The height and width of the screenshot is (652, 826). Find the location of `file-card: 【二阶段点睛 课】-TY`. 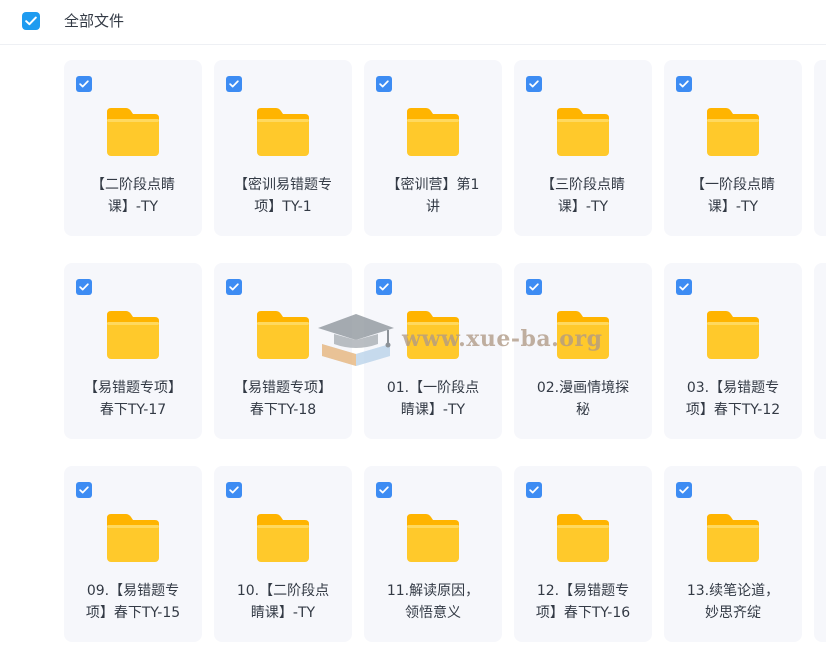

file-card: 【二阶段点睛 课】-TY is located at coordinates (133, 148).